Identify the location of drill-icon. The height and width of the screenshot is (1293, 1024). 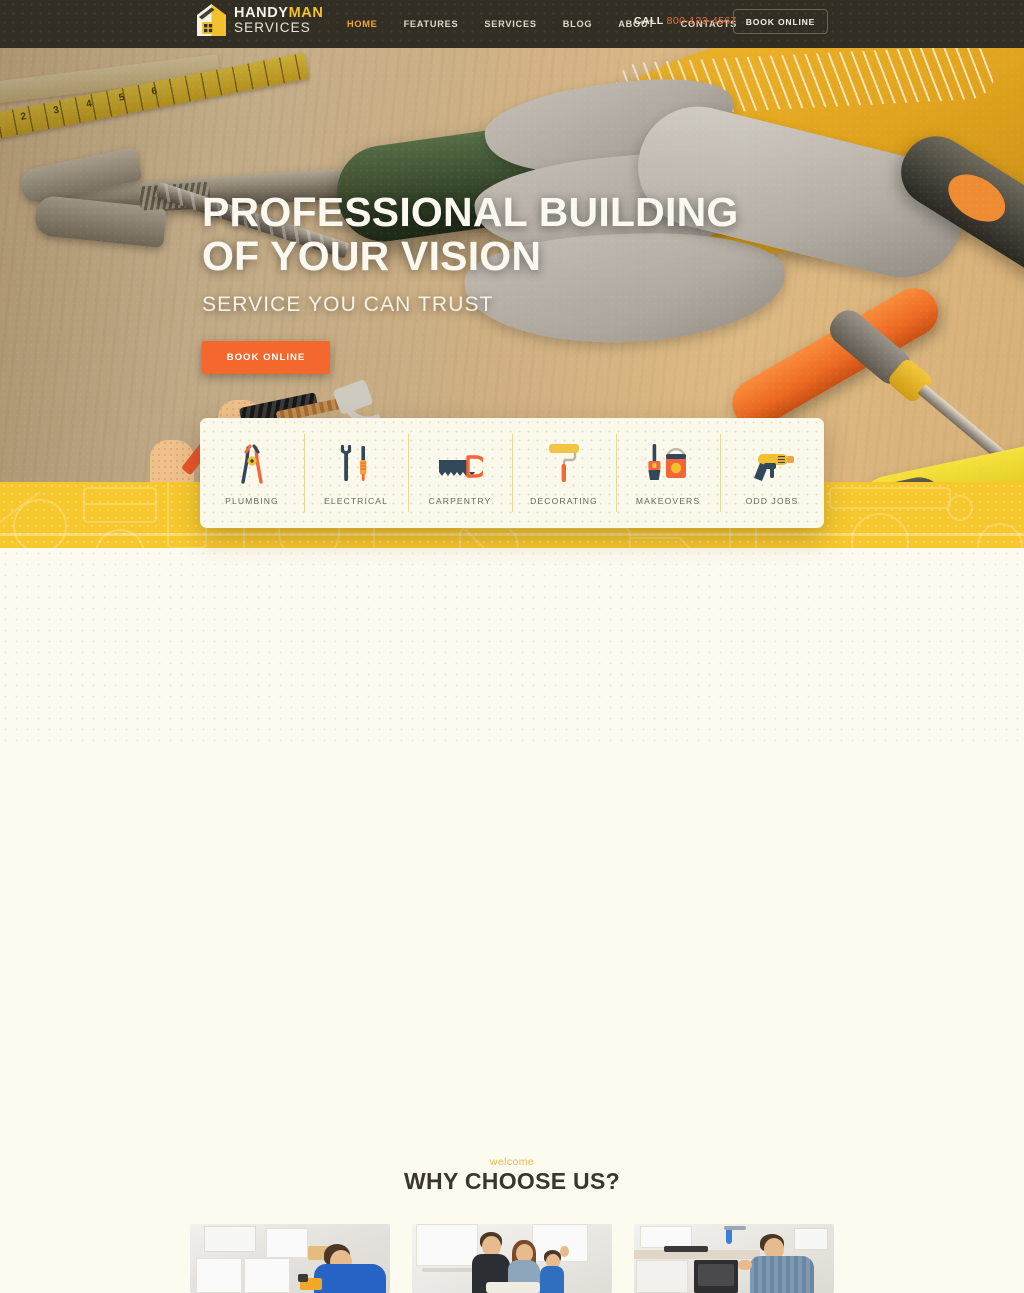
(772, 462).